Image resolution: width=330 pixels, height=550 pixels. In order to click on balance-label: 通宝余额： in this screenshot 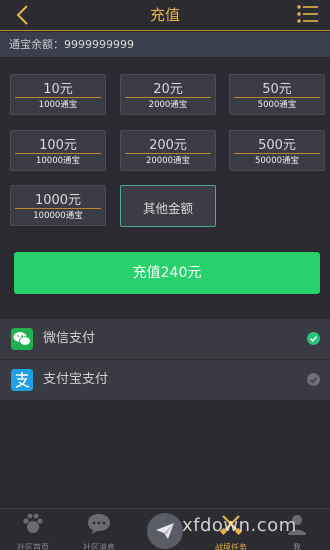, I will do `click(36, 44)`.